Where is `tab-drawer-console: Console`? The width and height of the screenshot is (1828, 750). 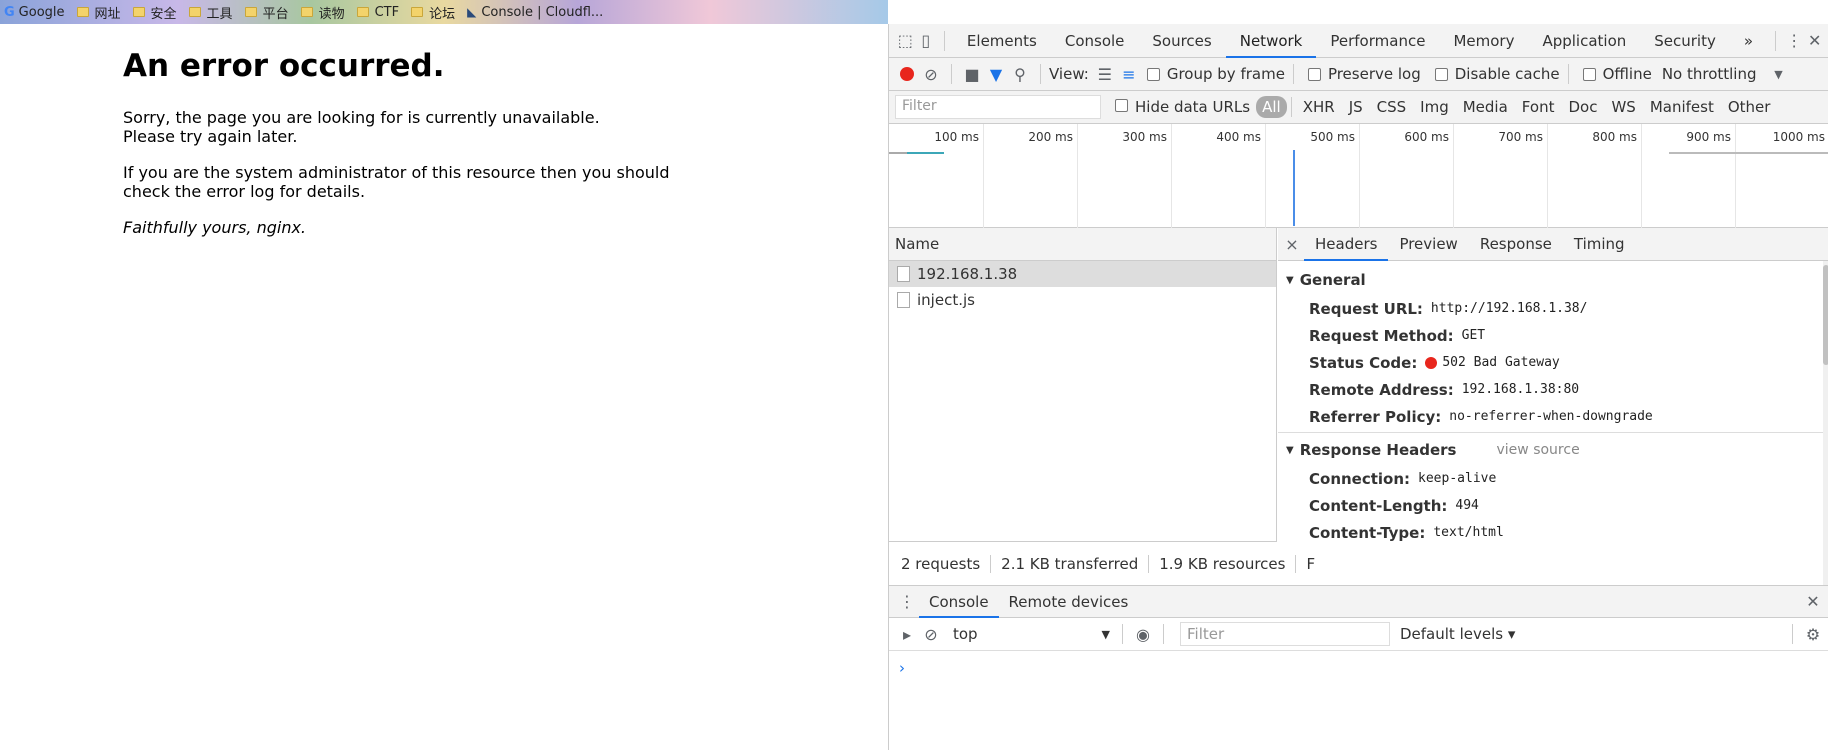
tab-drawer-console: Console is located at coordinates (959, 602).